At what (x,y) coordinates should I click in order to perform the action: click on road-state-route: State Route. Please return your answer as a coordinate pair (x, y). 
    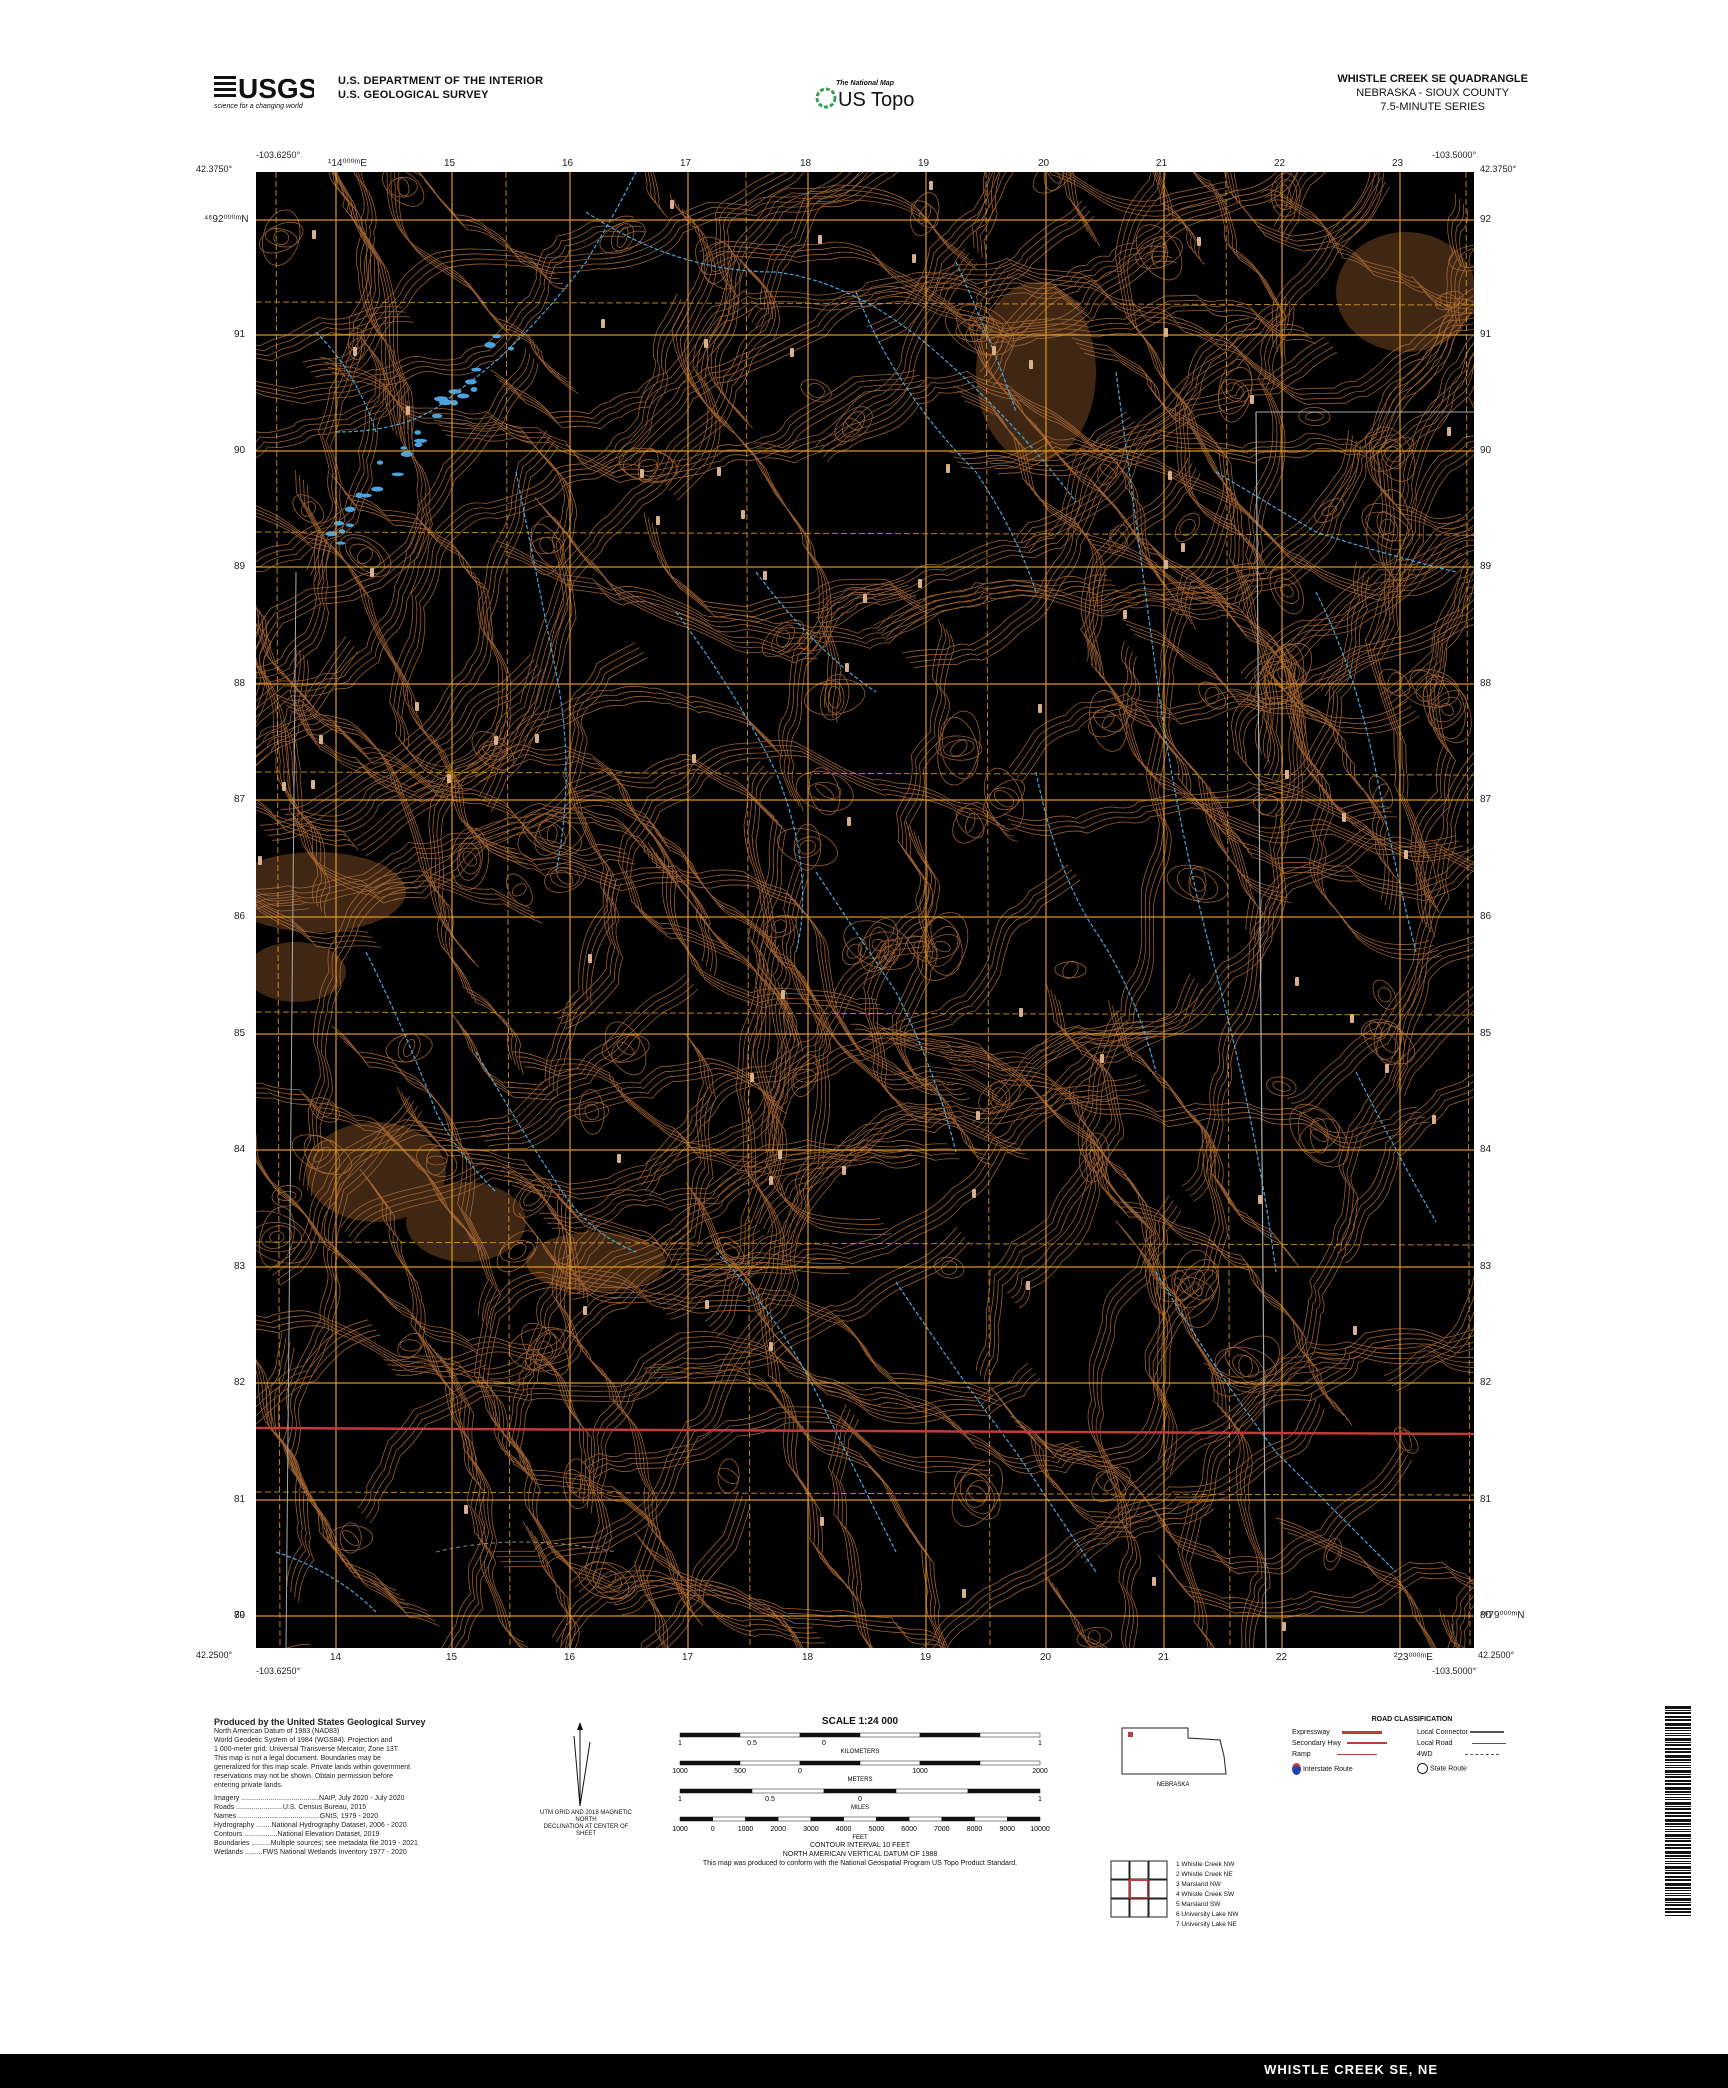
    Looking at the image, I should click on (1448, 1769).